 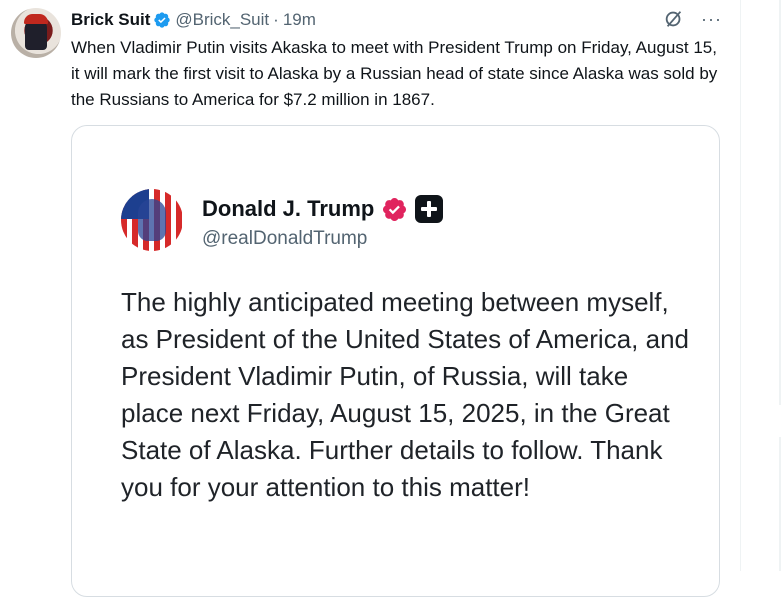 What do you see at coordinates (780, 202) in the screenshot?
I see `scroll-track` at bounding box center [780, 202].